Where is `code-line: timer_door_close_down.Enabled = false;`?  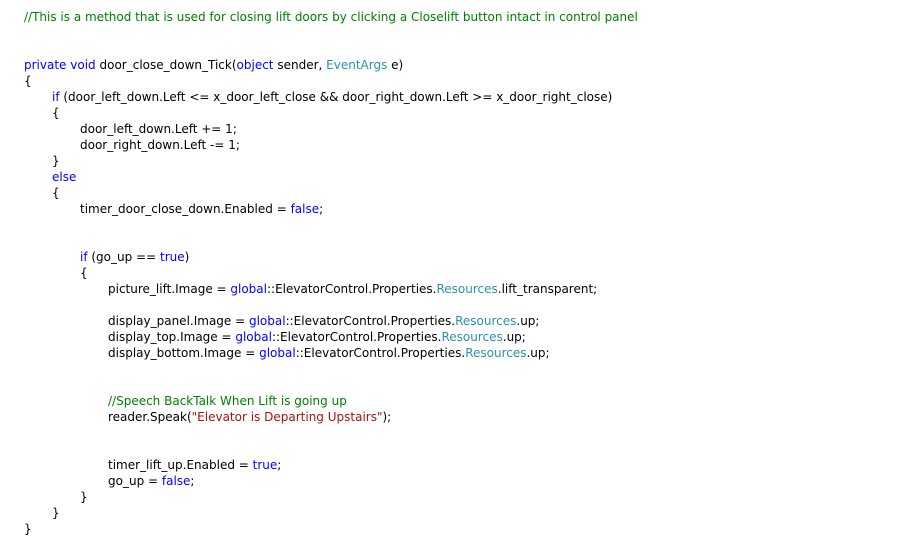
code-line: timer_door_close_down.Enabled = false; is located at coordinates (460, 209).